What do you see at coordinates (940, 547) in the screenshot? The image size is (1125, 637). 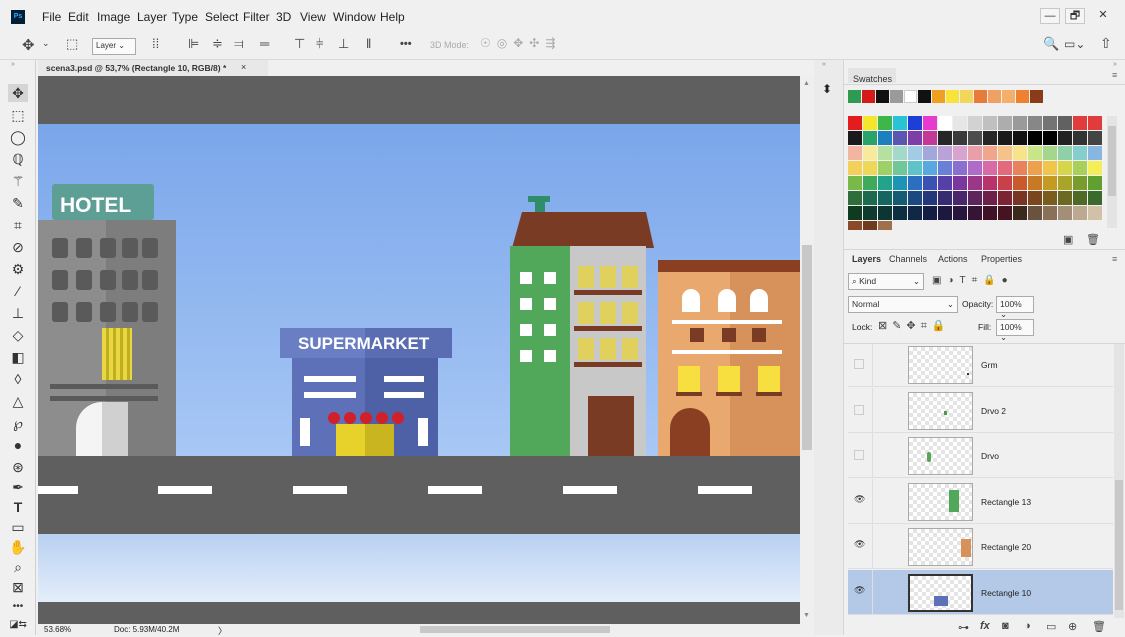 I see `layer-thumbnail` at bounding box center [940, 547].